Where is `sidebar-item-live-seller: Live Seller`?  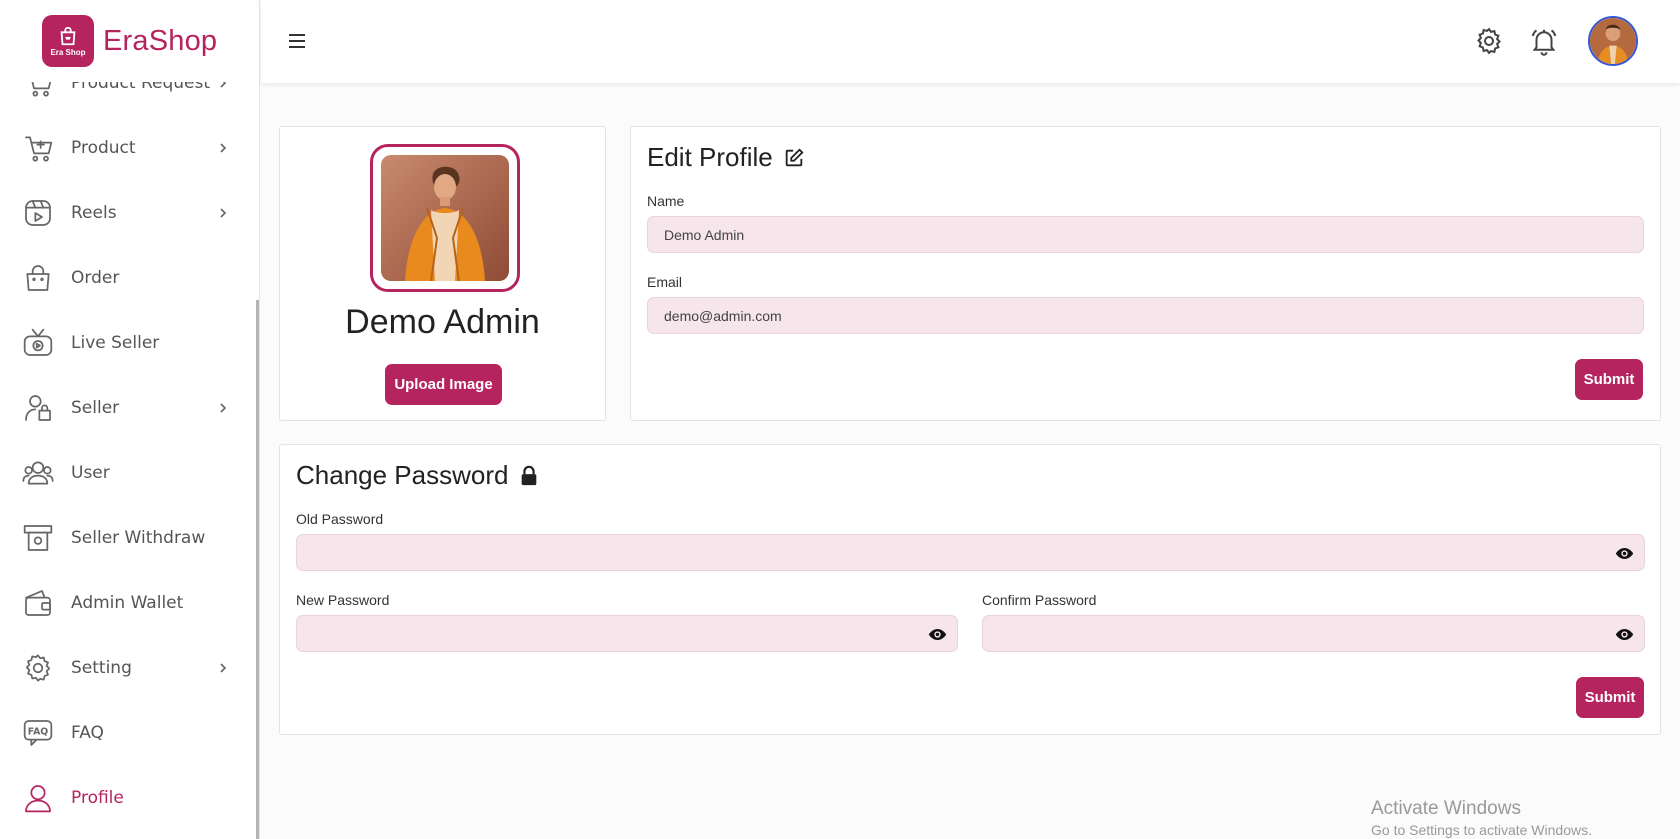
sidebar-item-live-seller: Live Seller is located at coordinates (129, 342).